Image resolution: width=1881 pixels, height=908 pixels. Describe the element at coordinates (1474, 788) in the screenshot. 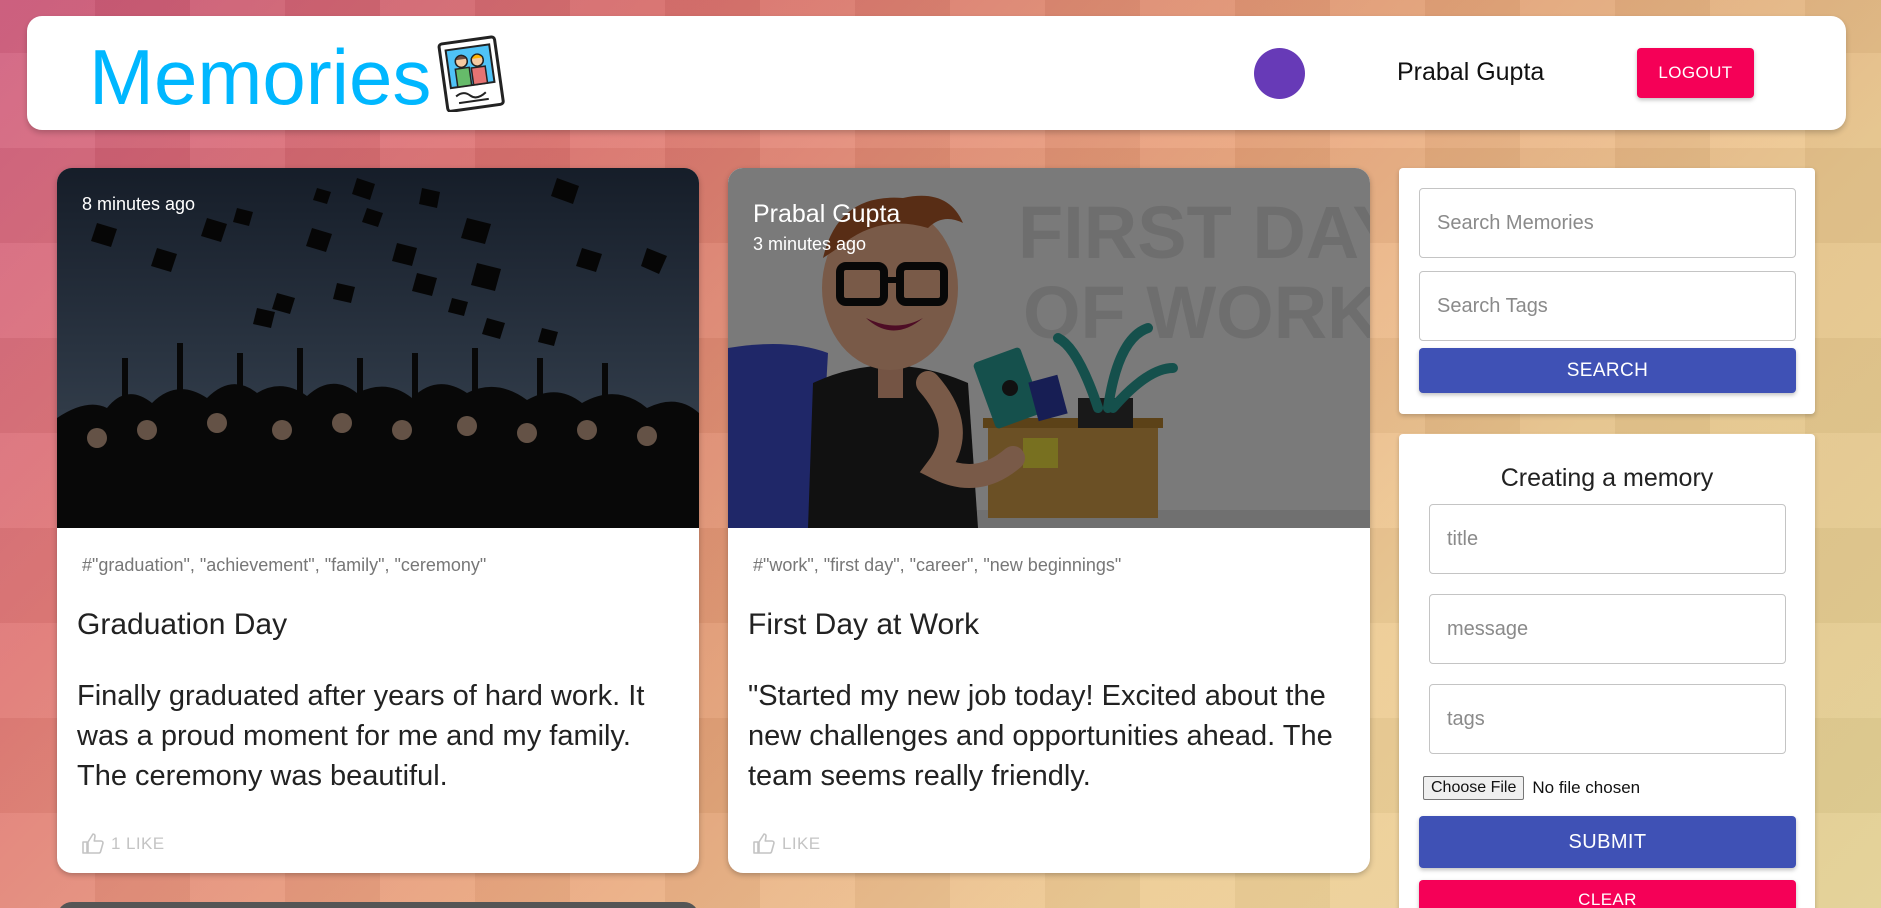

I see `choose-file-button: Choose File` at that location.